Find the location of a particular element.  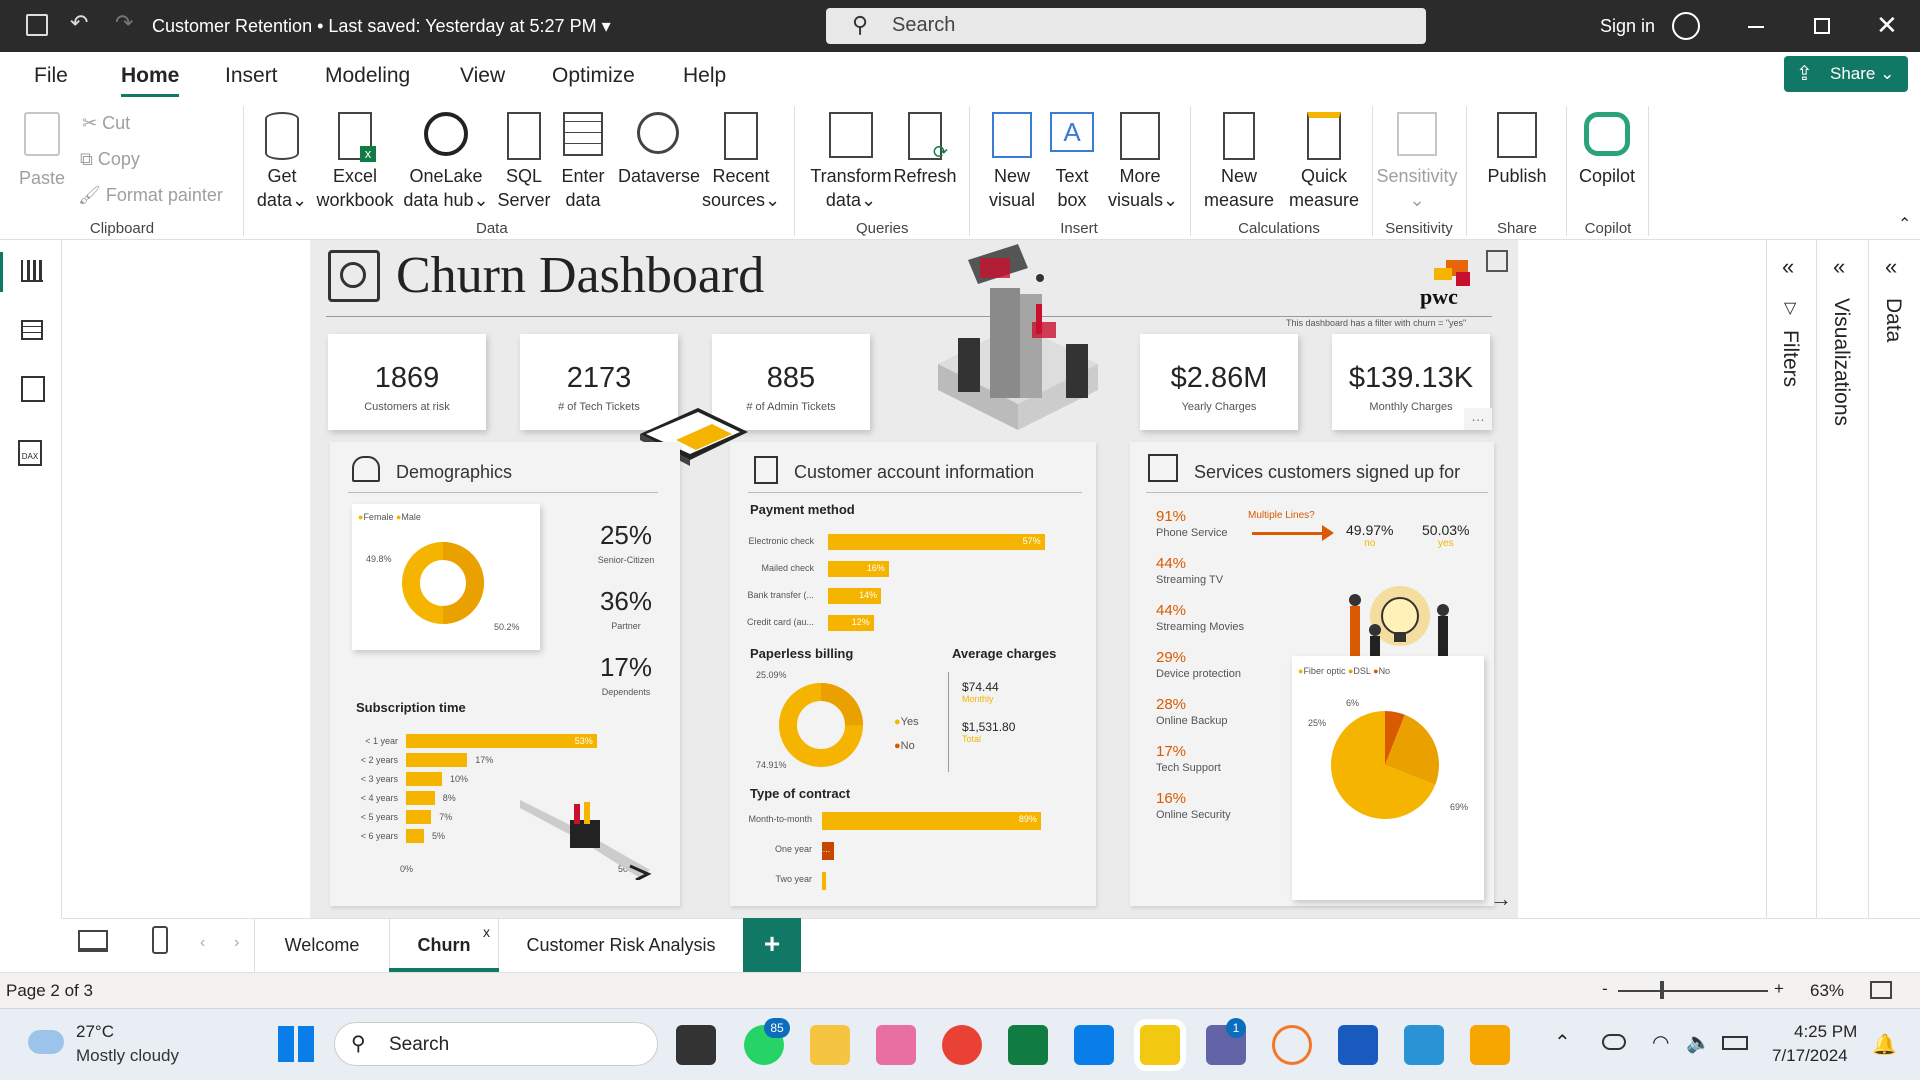

jupyter-icon is located at coordinates (1292, 1045).